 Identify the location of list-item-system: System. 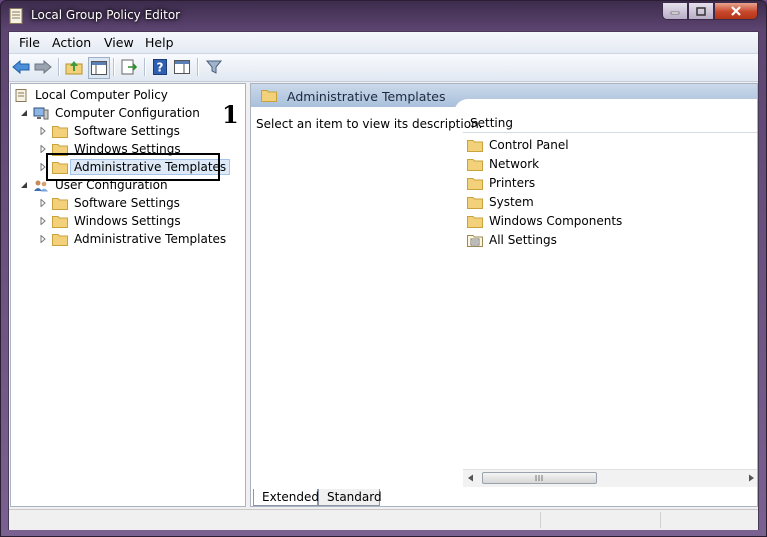
(500, 202).